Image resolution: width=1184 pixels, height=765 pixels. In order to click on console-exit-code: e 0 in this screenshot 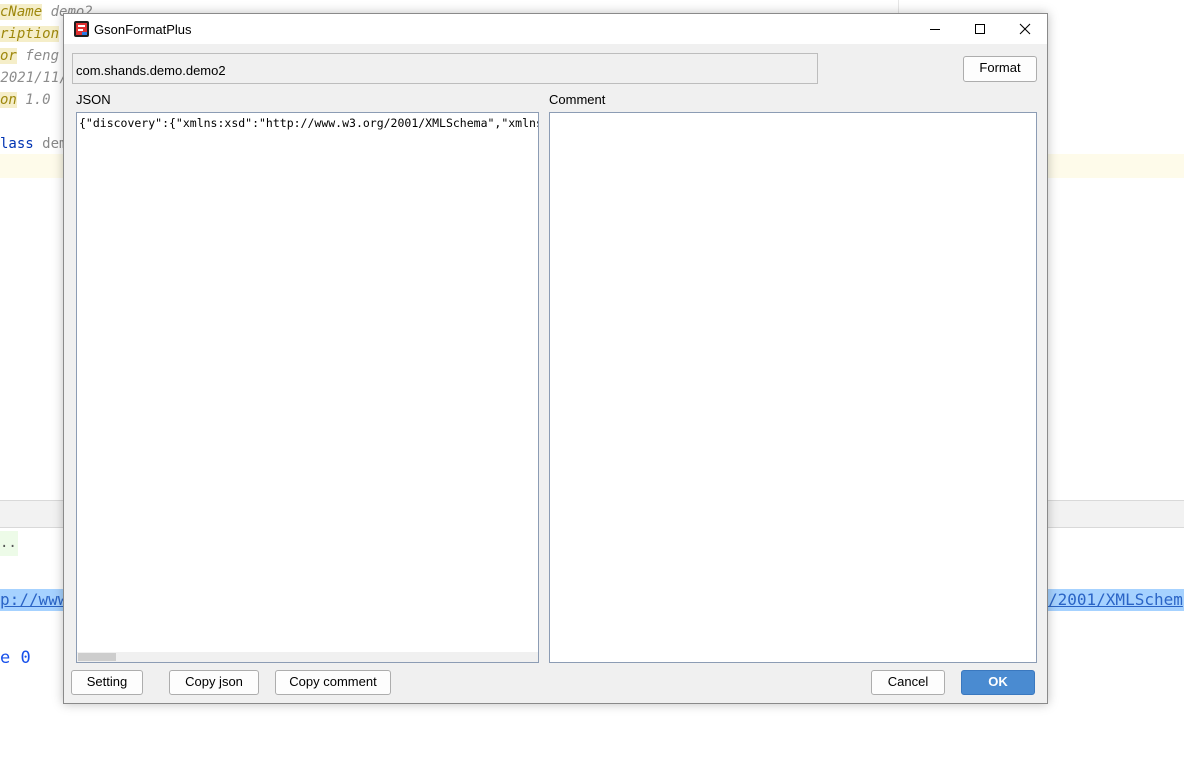, I will do `click(15, 658)`.